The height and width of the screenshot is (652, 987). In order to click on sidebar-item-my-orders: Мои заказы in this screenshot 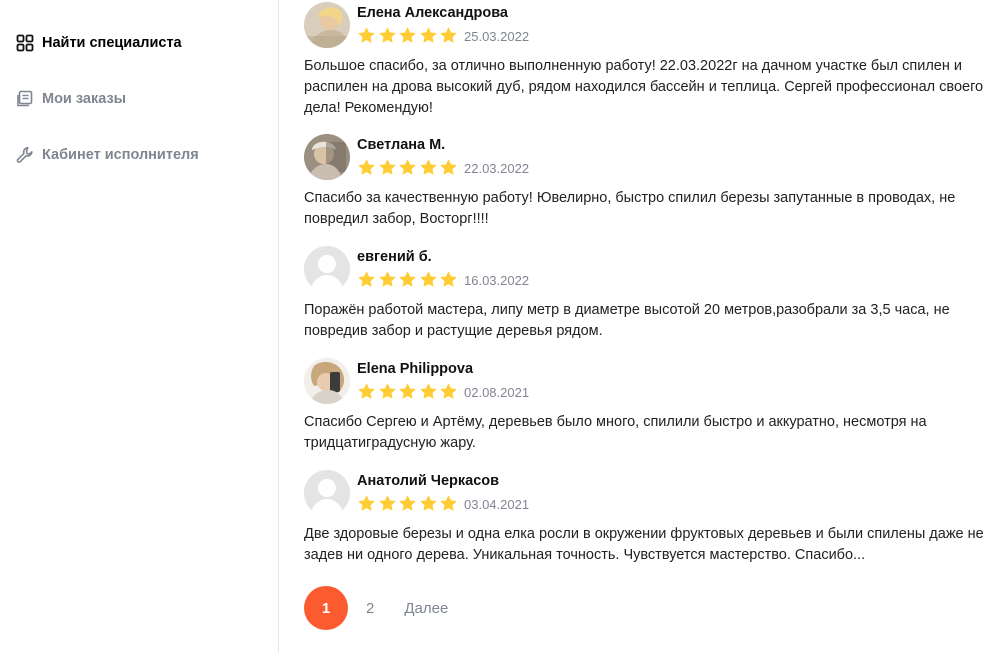, I will do `click(71, 99)`.